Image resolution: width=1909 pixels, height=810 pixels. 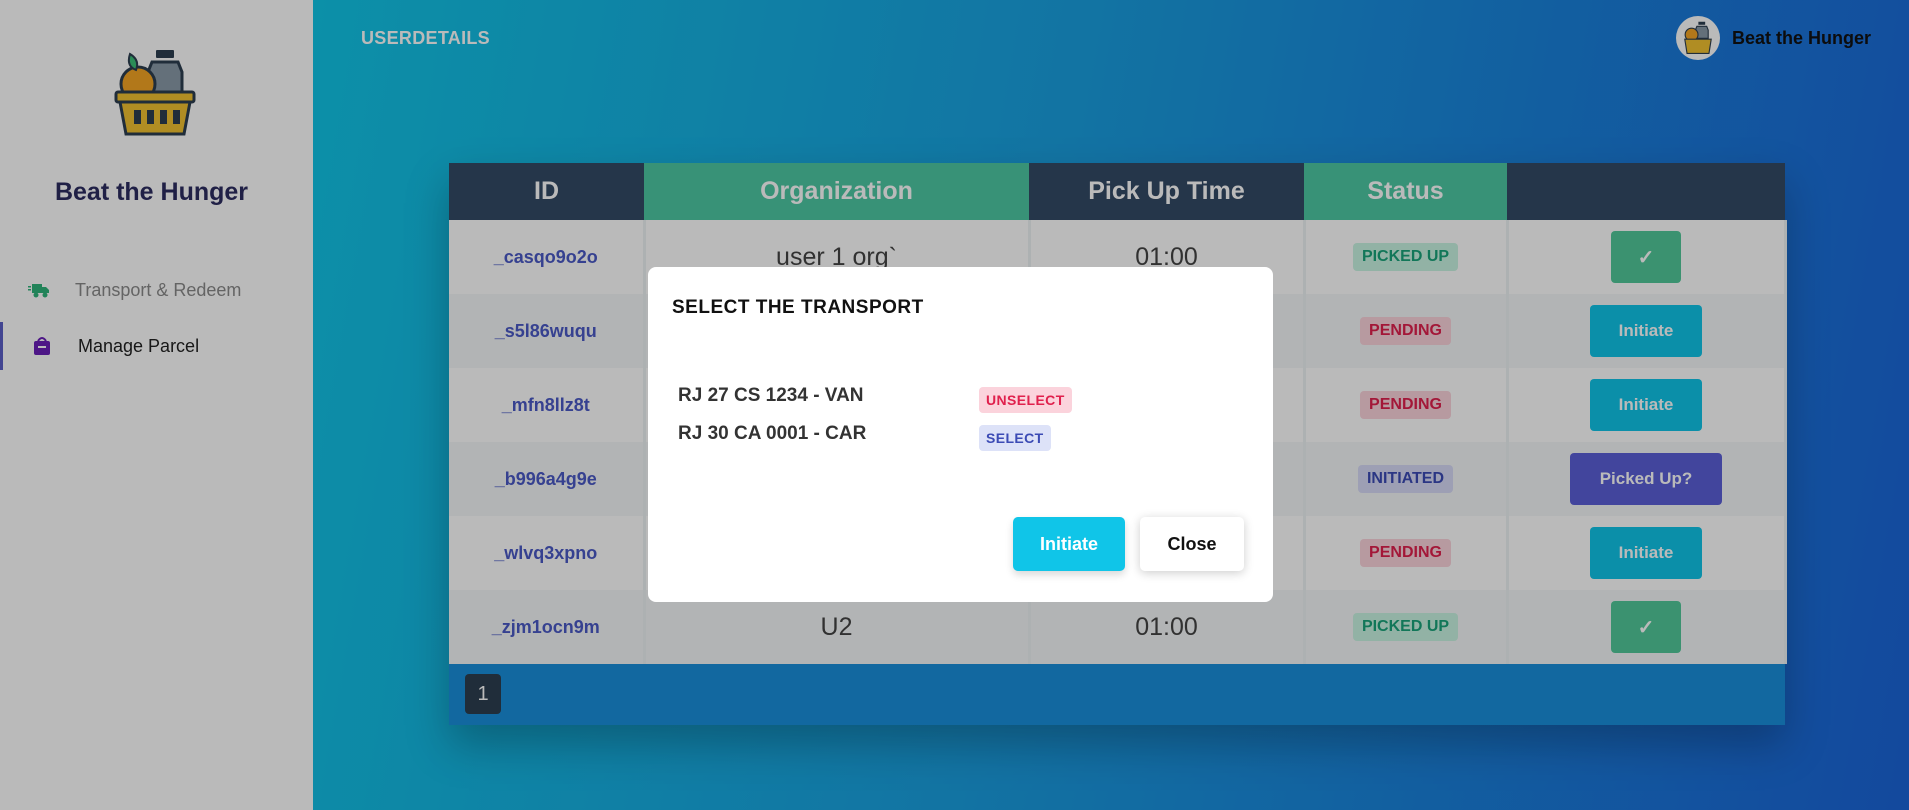 I want to click on modal-initiate-button: Initiate, so click(x=1069, y=544).